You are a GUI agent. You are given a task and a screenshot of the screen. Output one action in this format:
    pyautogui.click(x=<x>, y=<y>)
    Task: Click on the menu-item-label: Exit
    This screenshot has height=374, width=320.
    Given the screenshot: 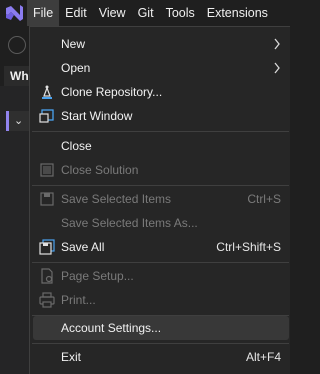 What is the action you would take?
    pyautogui.click(x=71, y=357)
    